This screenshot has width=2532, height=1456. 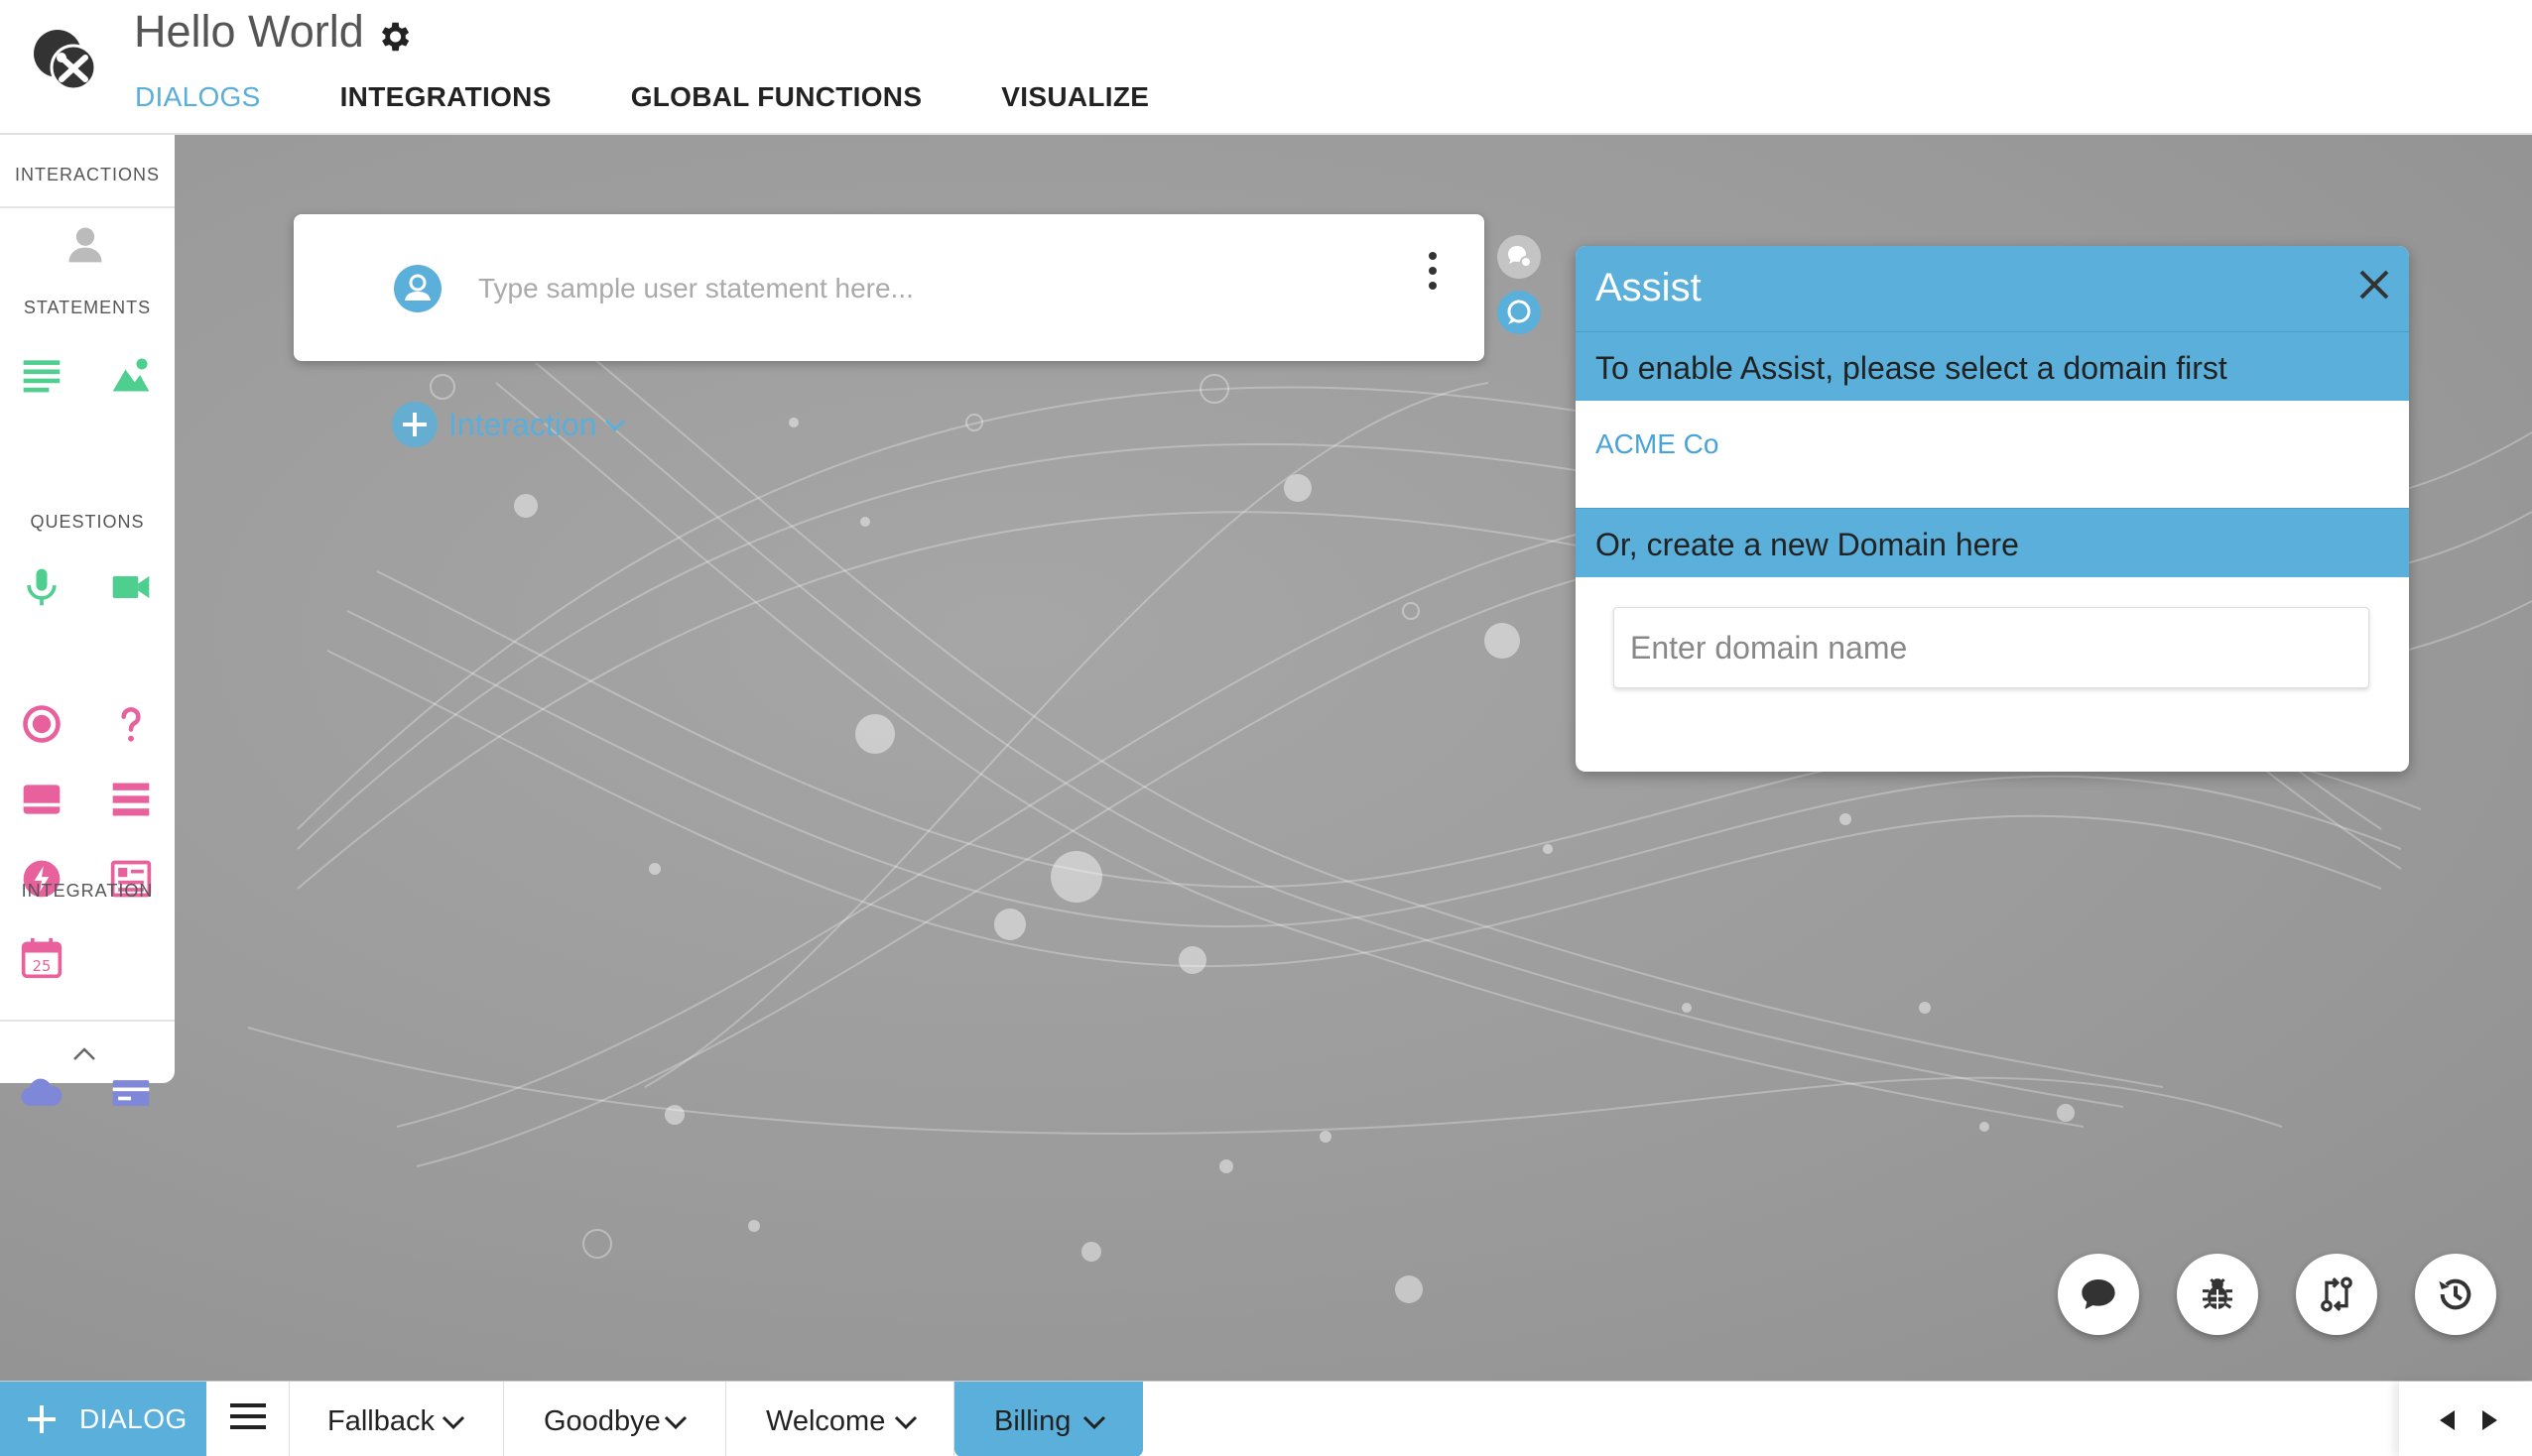 I want to click on dialog-tab-welcome: Welcome, so click(x=840, y=1419).